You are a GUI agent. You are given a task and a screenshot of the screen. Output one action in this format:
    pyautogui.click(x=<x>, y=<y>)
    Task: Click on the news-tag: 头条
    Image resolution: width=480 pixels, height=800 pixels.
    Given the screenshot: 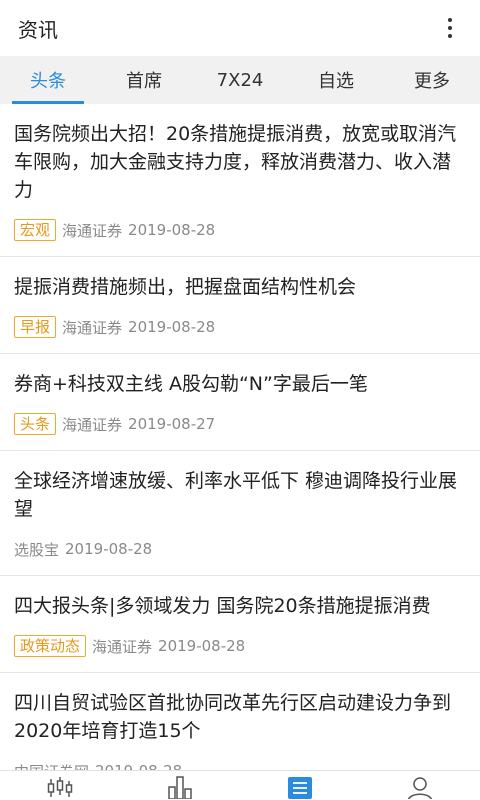 What is the action you would take?
    pyautogui.click(x=35, y=424)
    